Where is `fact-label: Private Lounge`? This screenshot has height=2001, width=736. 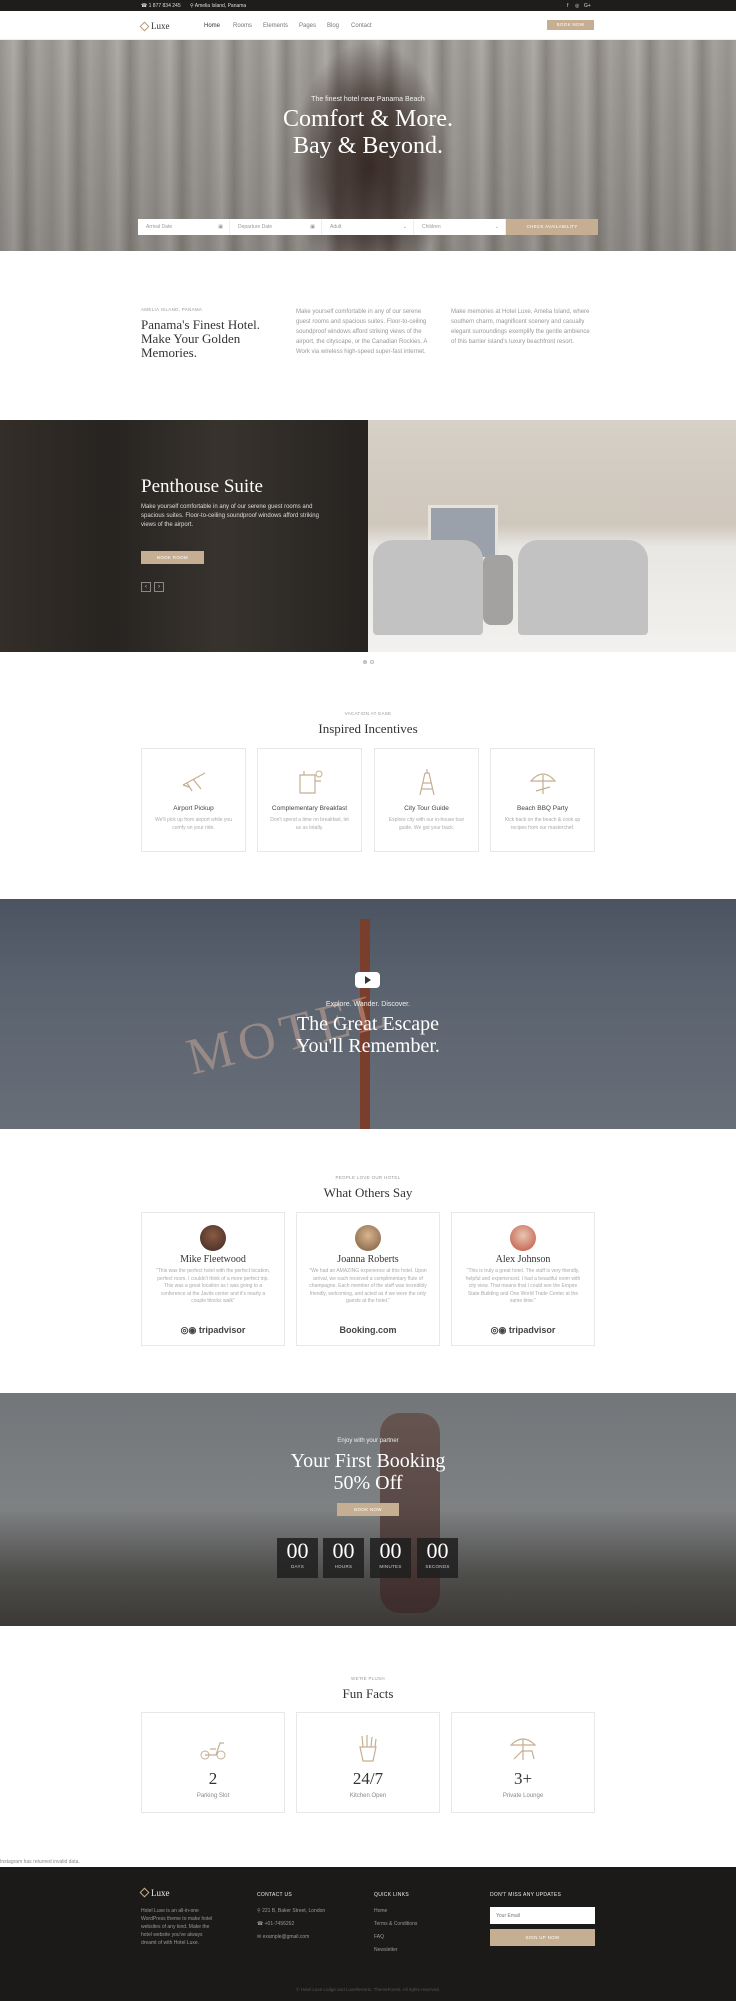
fact-label: Private Lounge is located at coordinates (523, 1796).